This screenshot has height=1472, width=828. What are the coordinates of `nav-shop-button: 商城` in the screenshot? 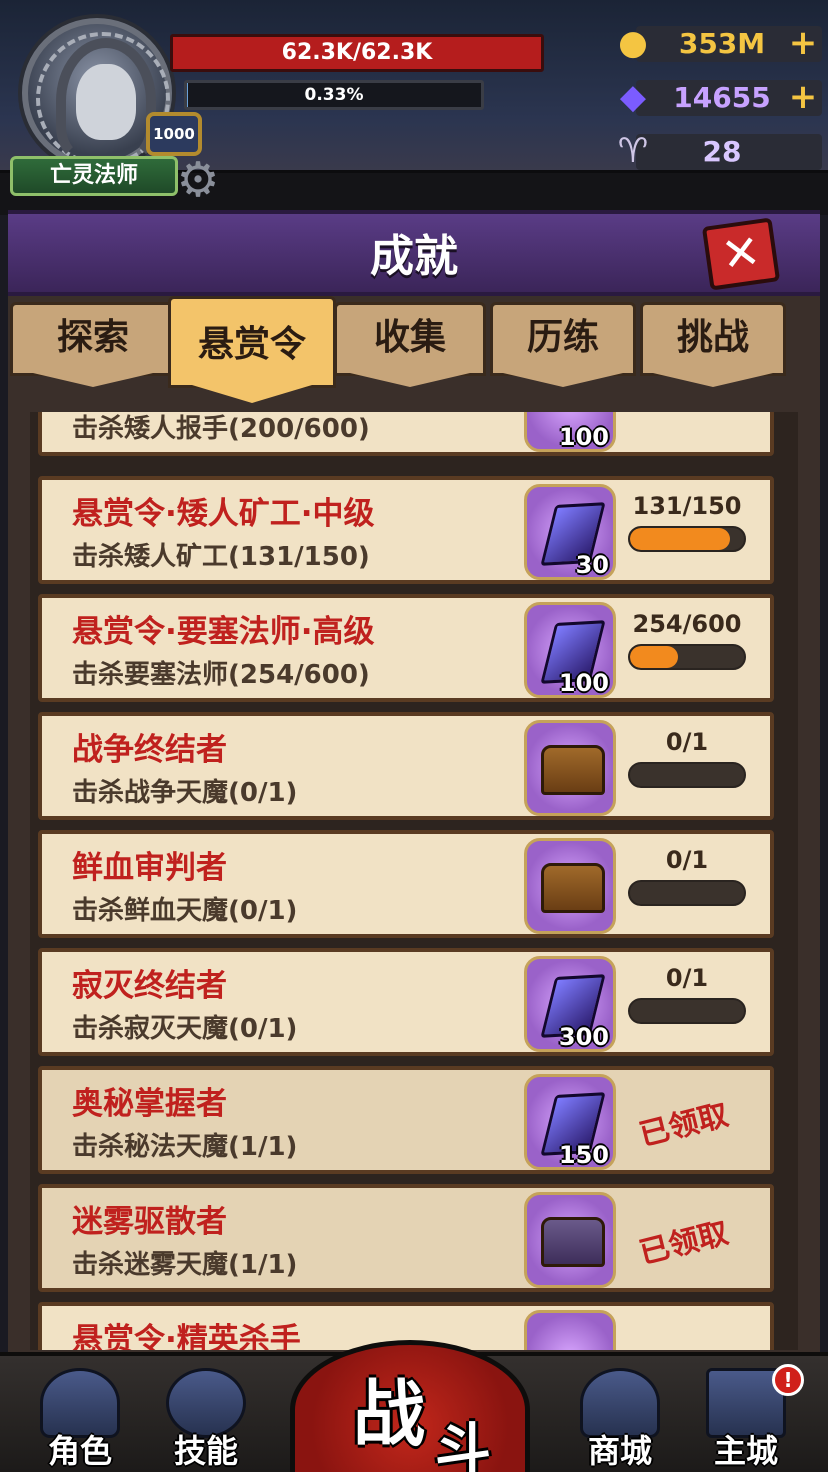 It's located at (620, 1420).